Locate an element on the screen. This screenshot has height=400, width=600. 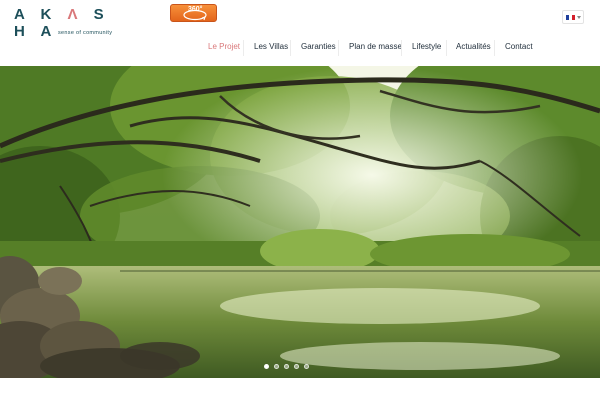
akasha-logo: A K Λ S H A sense of community is located at coordinates (69, 23).